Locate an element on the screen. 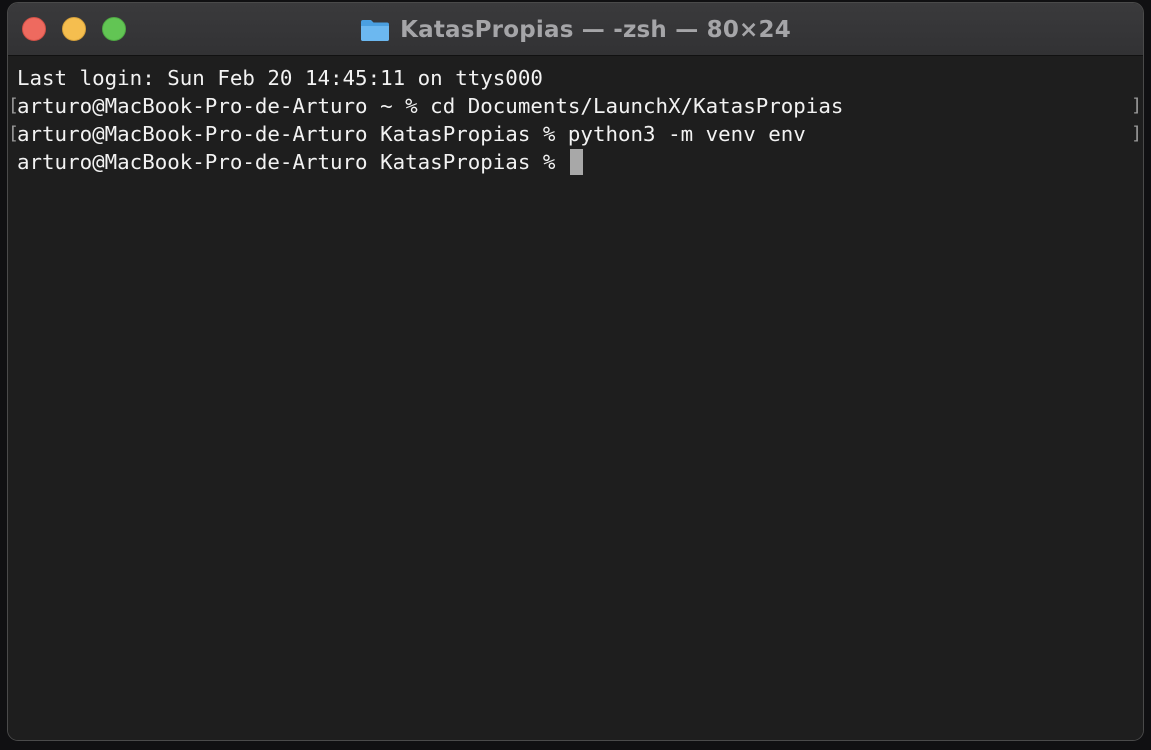  text-cursor is located at coordinates (576, 162).